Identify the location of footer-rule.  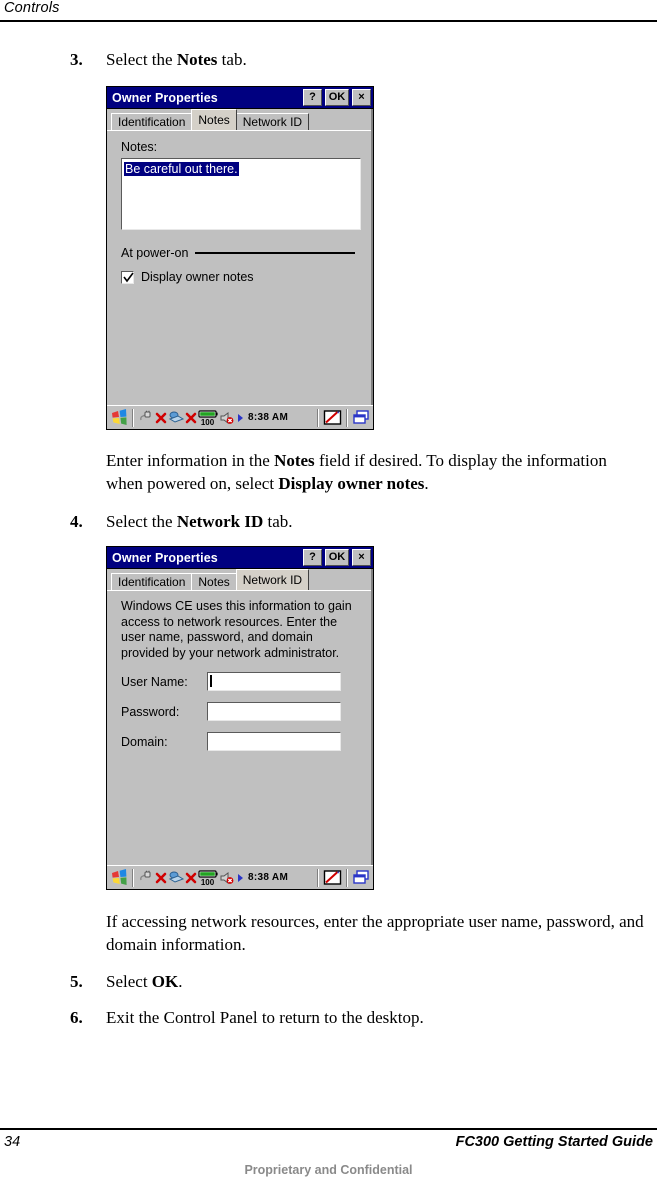
(328, 1129).